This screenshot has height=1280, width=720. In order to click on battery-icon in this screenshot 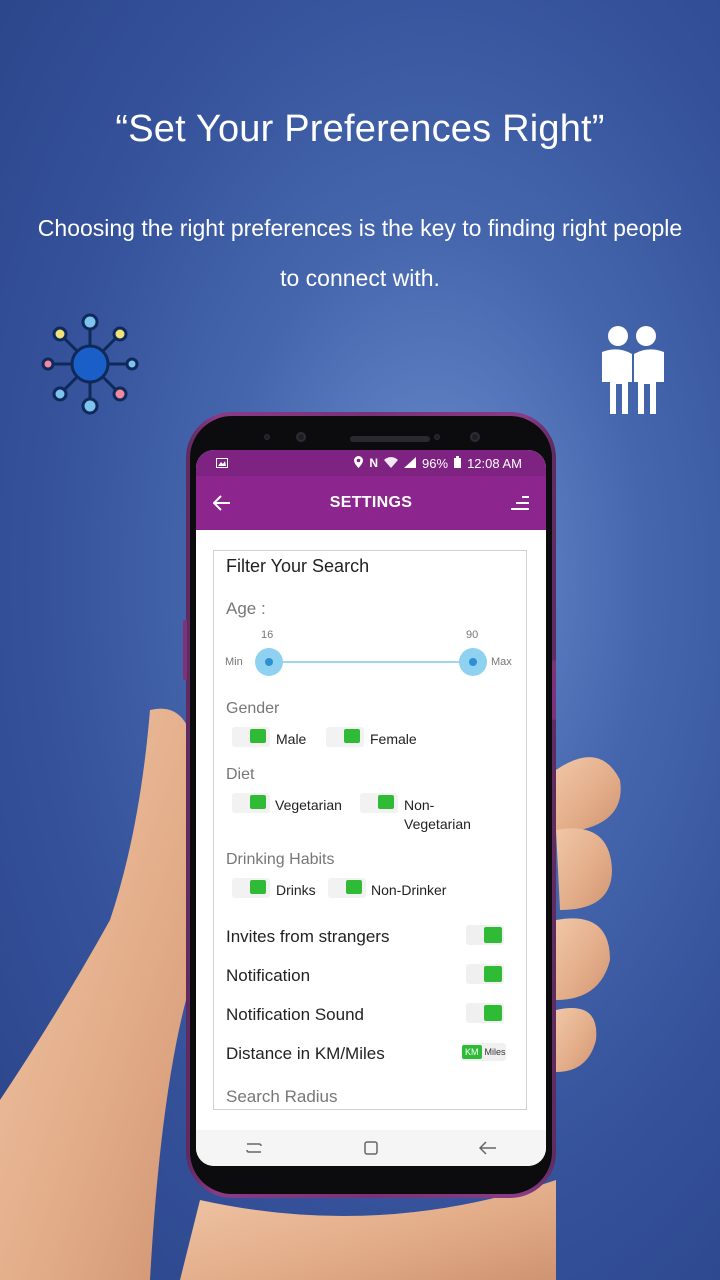, I will do `click(458, 463)`.